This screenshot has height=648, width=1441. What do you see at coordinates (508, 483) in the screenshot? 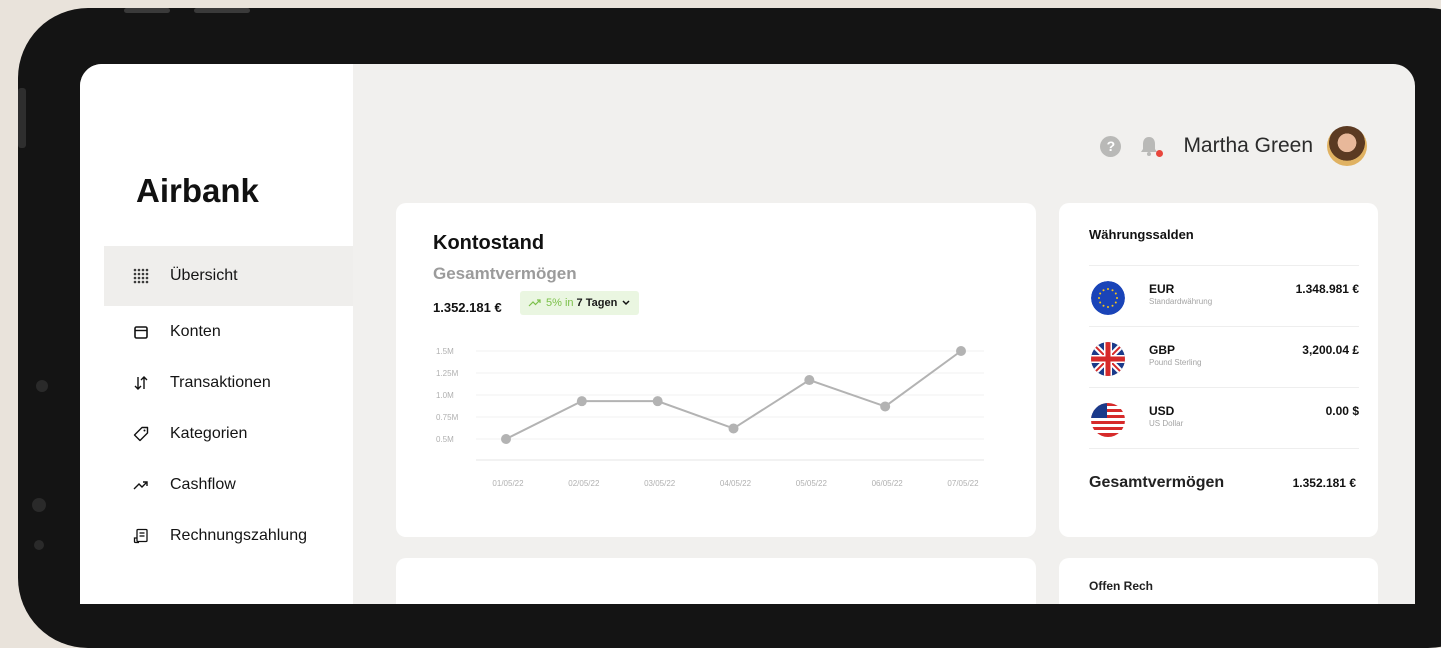
I see `x-tick-label: 01/05/22` at bounding box center [508, 483].